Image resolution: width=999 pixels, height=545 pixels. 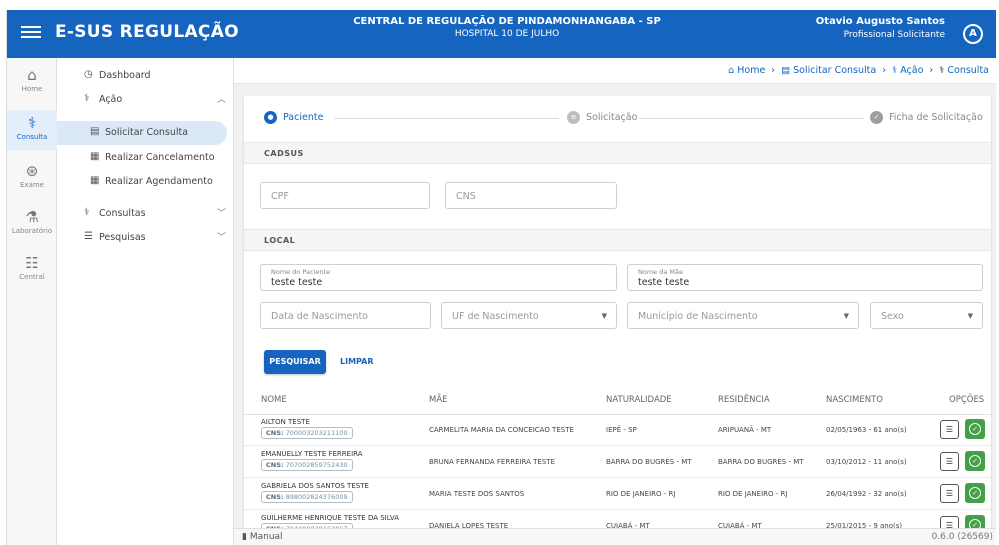 I want to click on residencia: ARIPUANÃ - MT, so click(x=745, y=430).